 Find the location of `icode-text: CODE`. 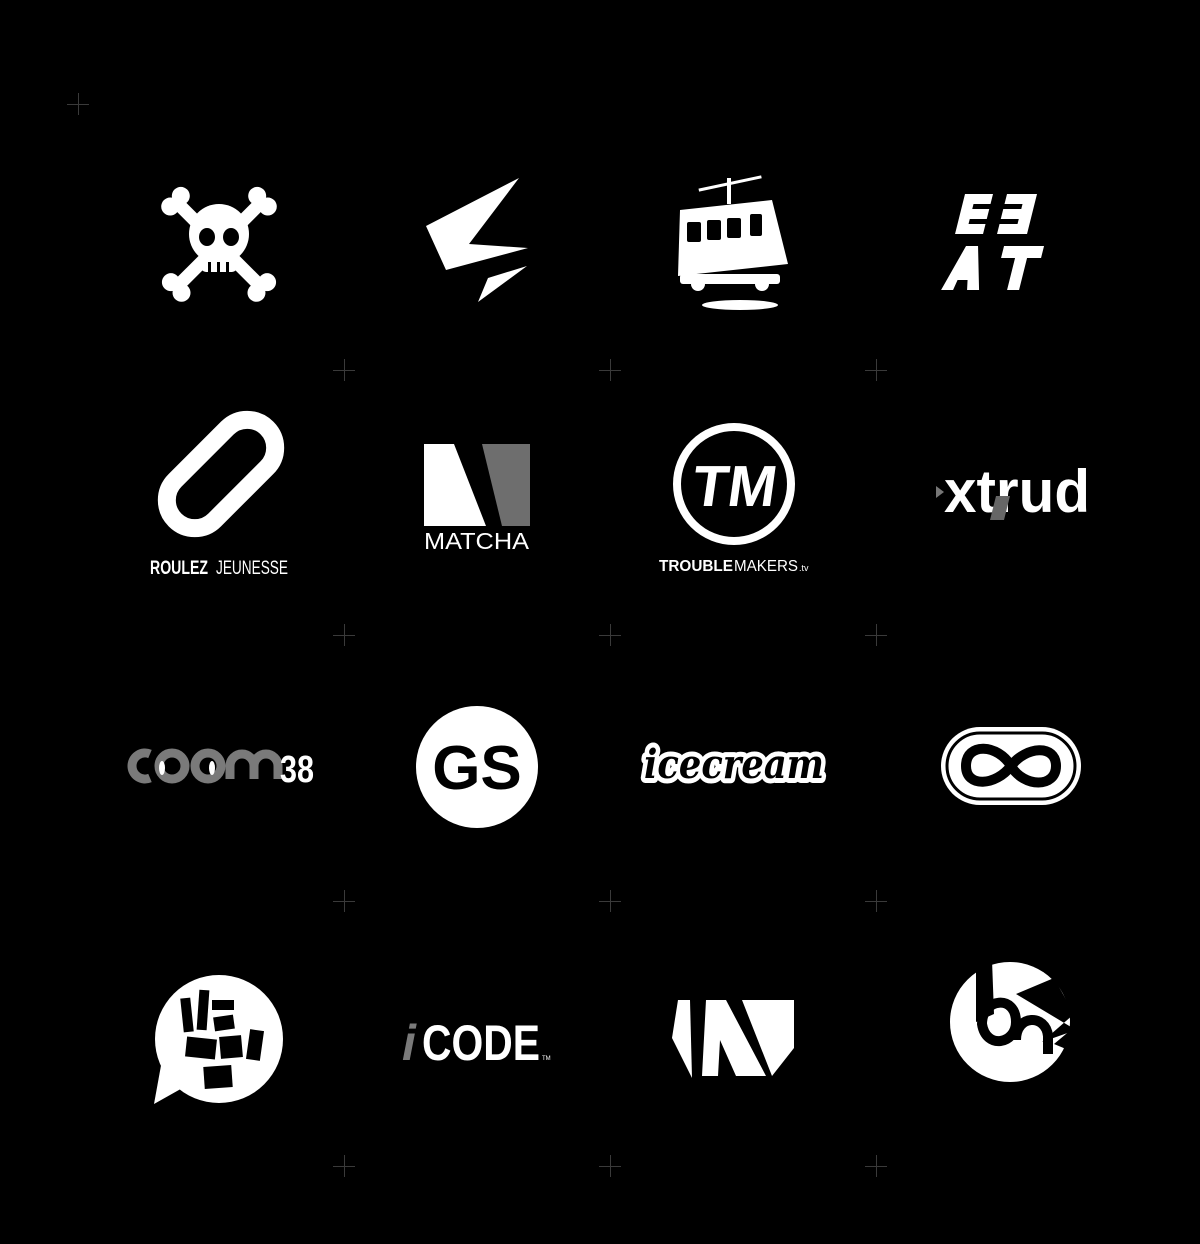

icode-text: CODE is located at coordinates (481, 1043).